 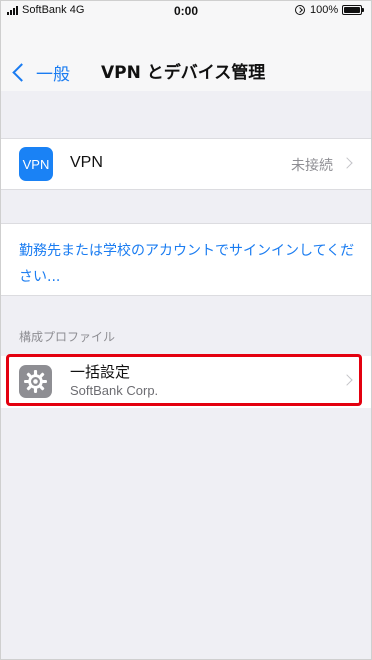 What do you see at coordinates (21, 72) in the screenshot?
I see `chevron-left-icon` at bounding box center [21, 72].